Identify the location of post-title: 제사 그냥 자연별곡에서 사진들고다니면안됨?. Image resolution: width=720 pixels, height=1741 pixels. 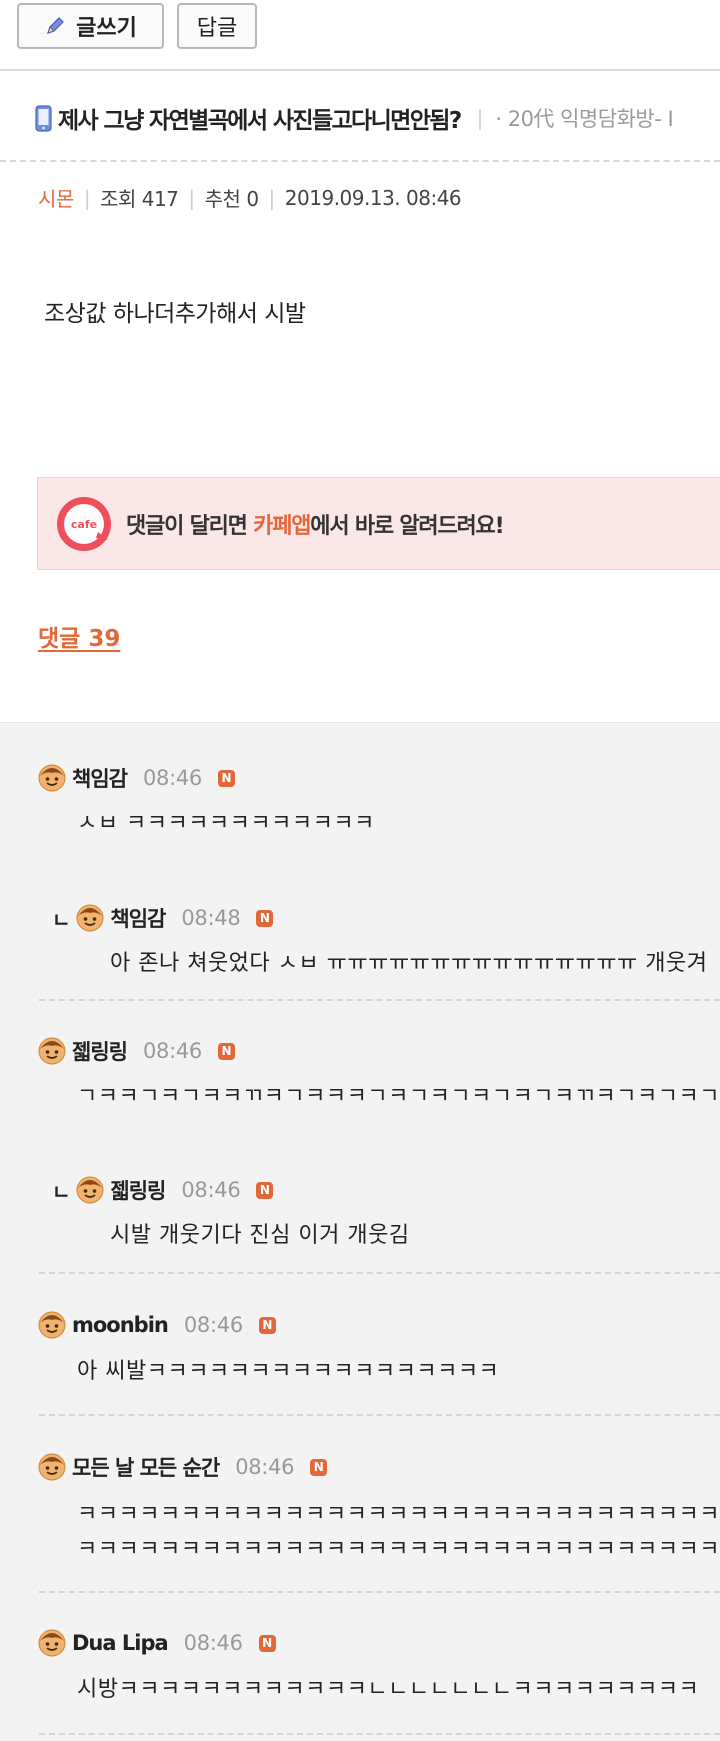
(260, 121).